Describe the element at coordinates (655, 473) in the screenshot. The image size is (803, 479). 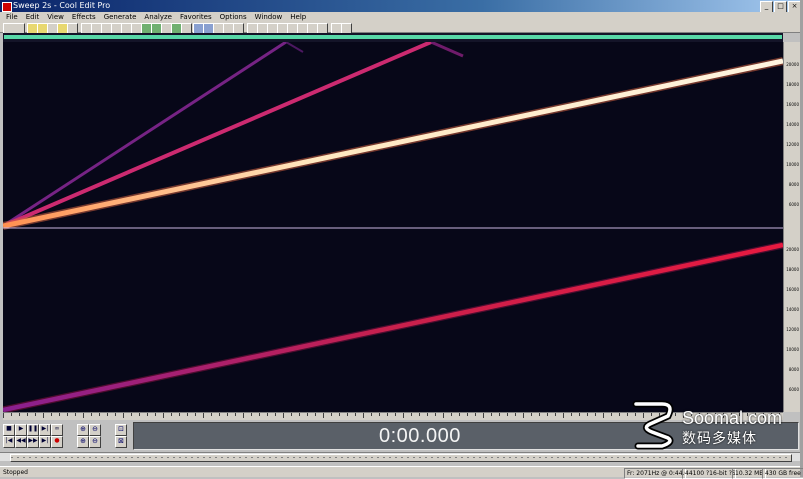
I see `status-frequency: Fr: 2071Hz @ 0:44.031` at that location.